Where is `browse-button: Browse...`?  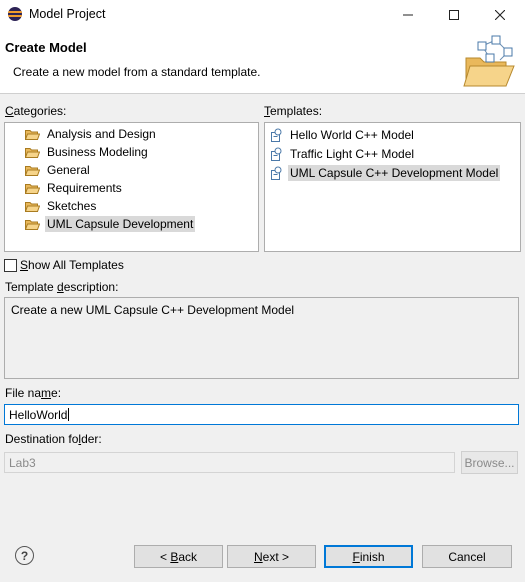
browse-button: Browse... is located at coordinates (489, 462).